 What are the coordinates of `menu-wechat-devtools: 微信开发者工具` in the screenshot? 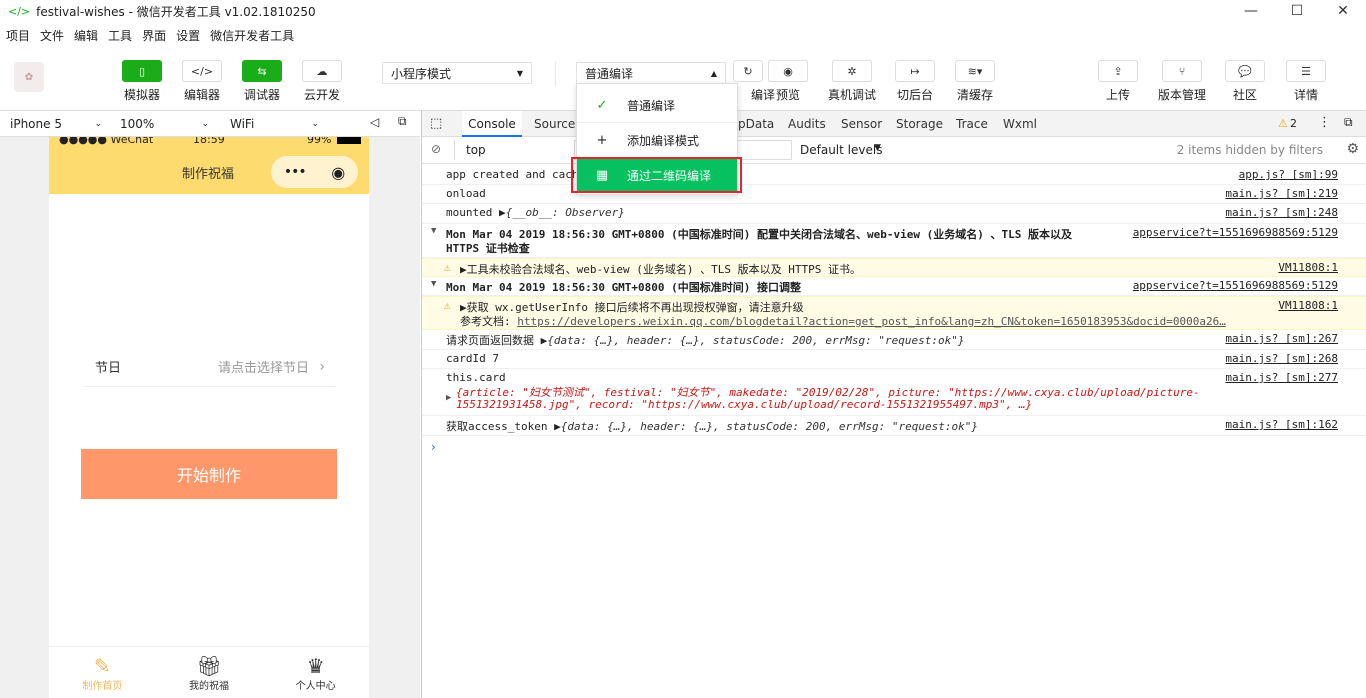 It's located at (252, 35).